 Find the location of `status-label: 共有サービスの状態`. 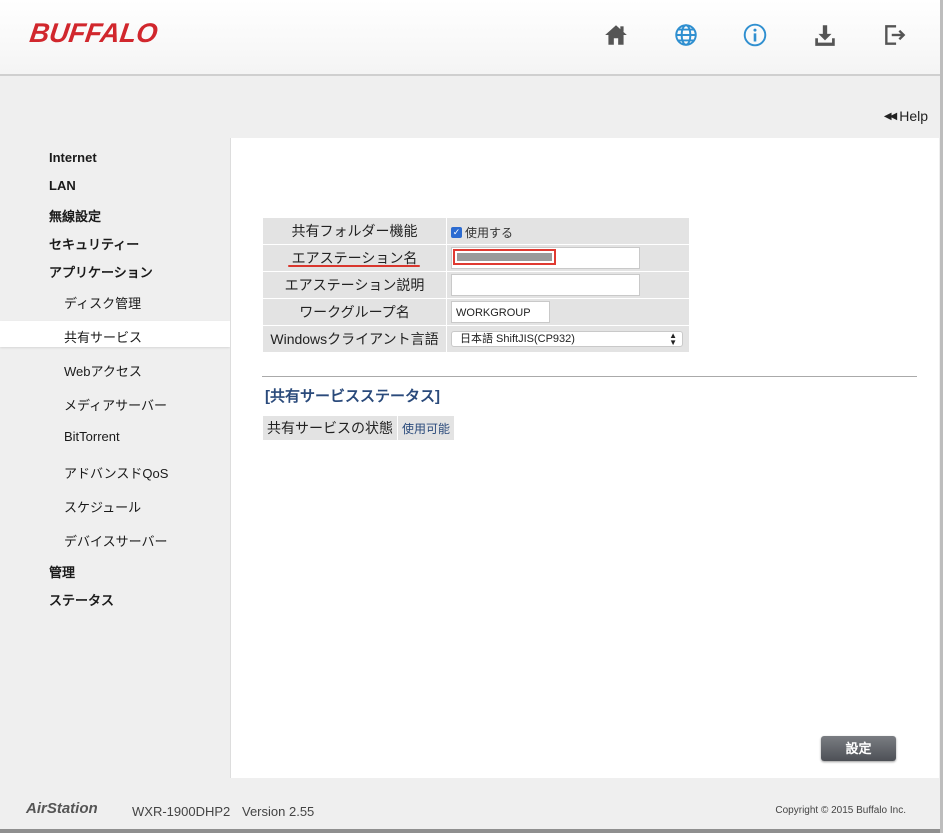

status-label: 共有サービスの状態 is located at coordinates (330, 428).